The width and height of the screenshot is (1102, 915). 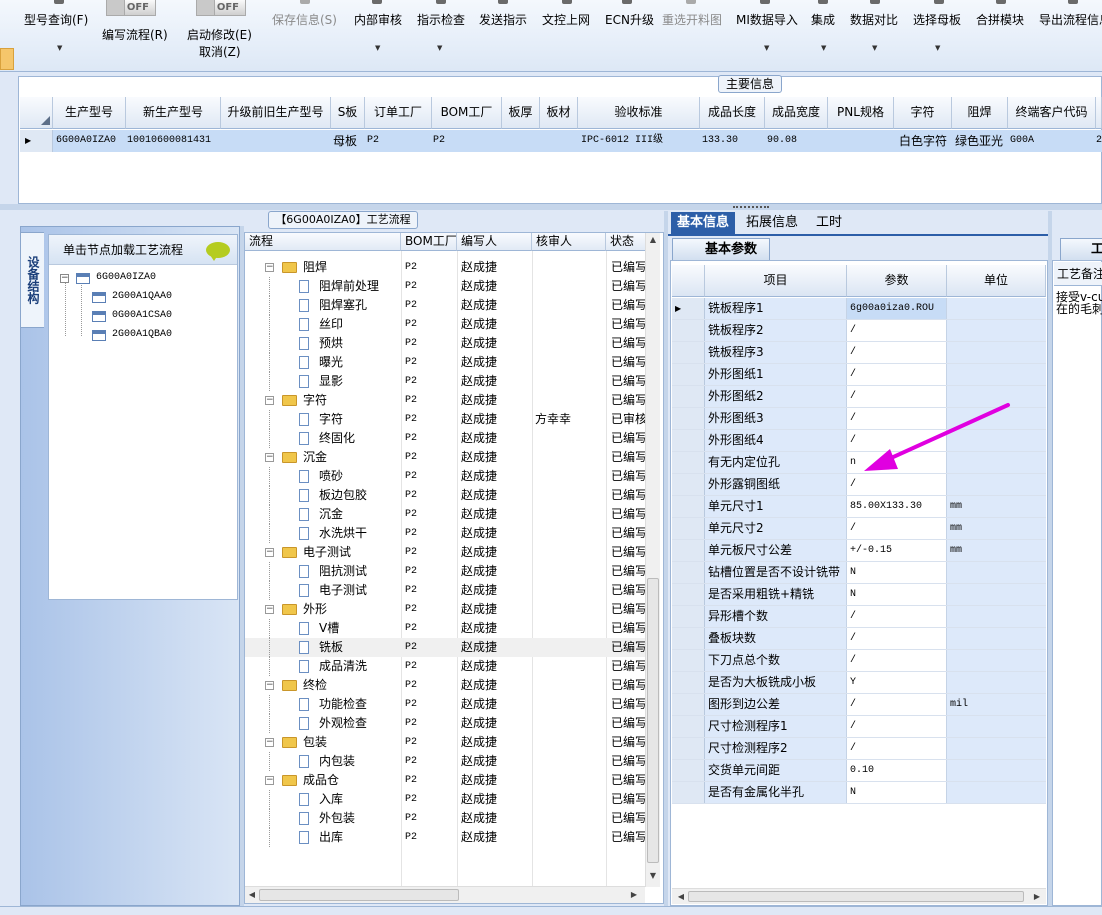 I want to click on col-header: 生产型号, so click(x=89, y=113).